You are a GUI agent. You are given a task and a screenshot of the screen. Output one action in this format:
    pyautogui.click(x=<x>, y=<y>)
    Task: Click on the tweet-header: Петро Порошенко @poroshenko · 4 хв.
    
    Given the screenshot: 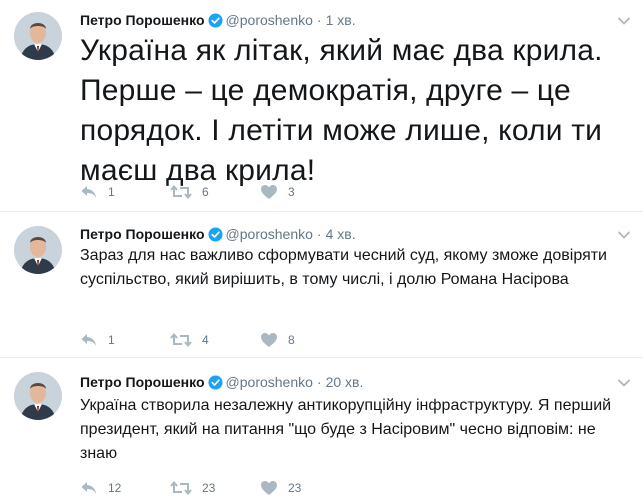 What is the action you would take?
    pyautogui.click(x=218, y=234)
    